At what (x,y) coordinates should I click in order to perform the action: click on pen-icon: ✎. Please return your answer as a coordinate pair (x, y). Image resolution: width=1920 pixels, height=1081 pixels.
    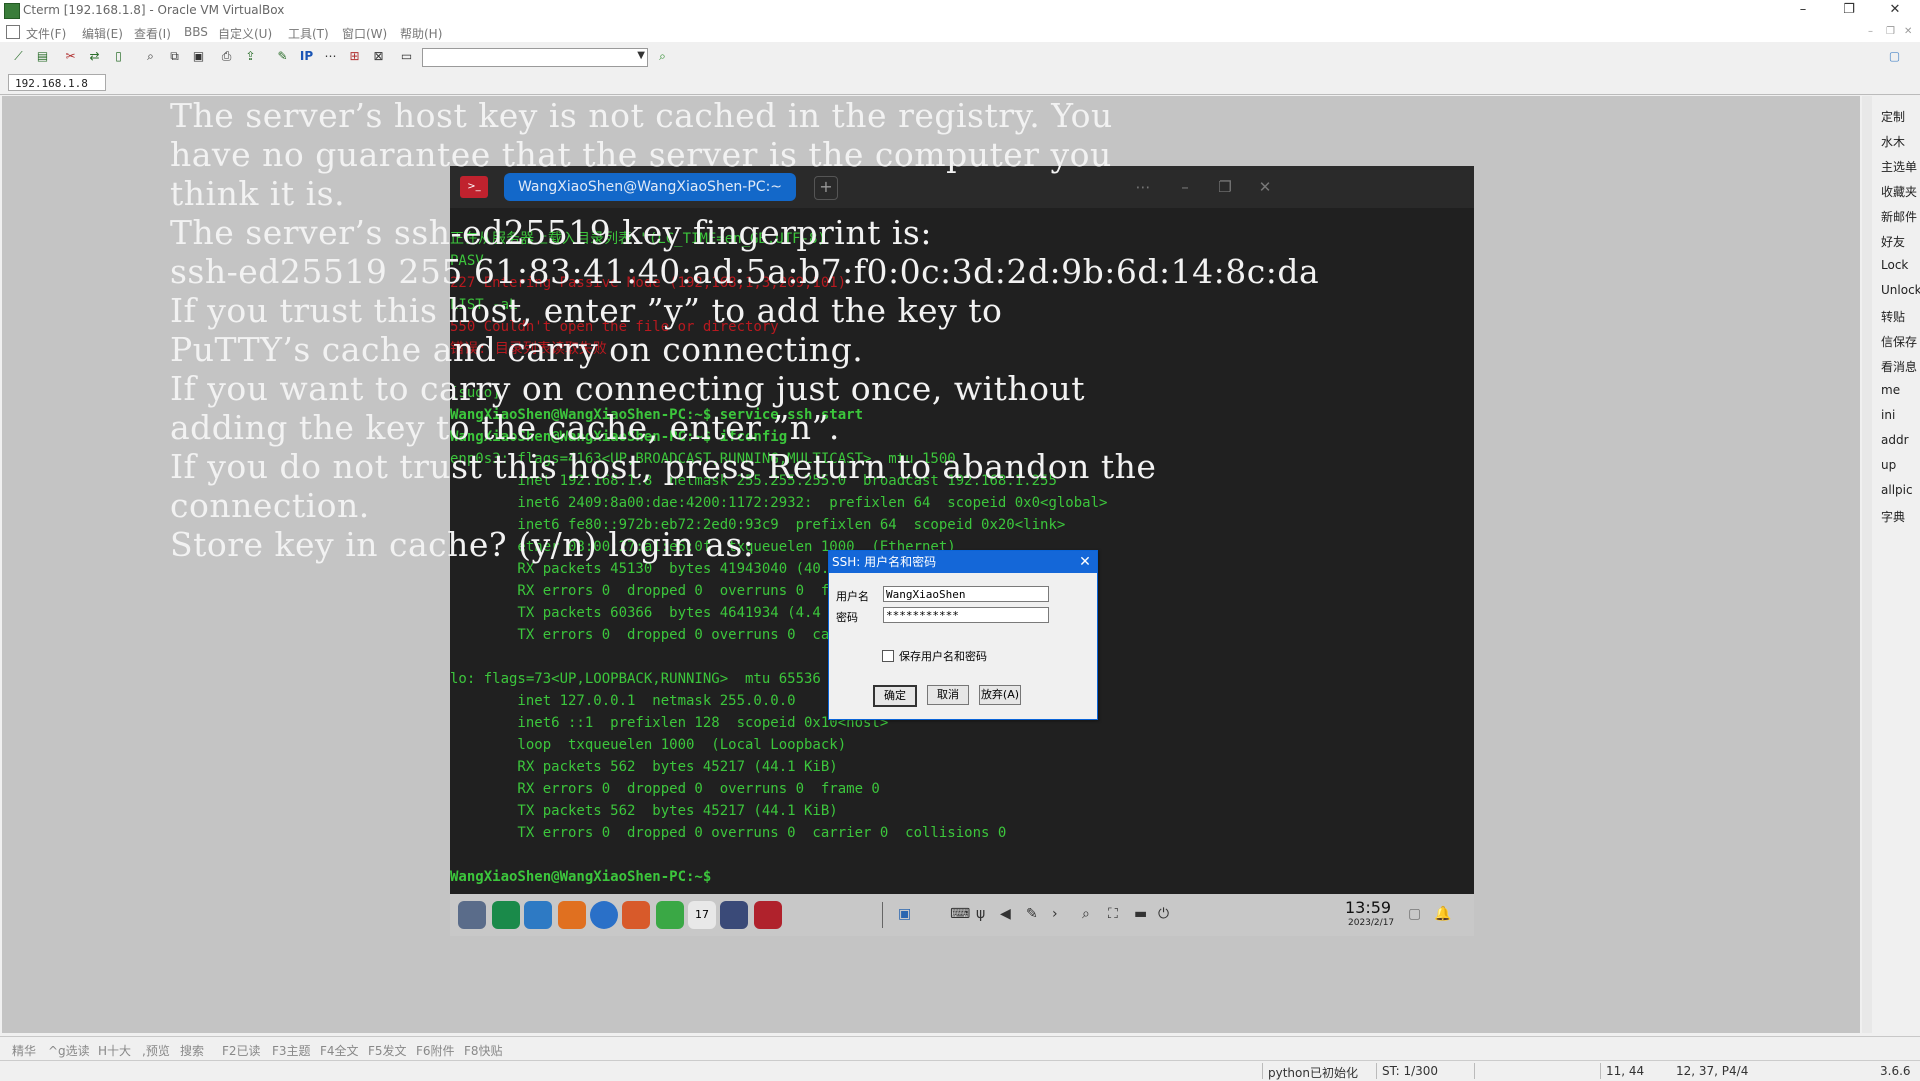
    Looking at the image, I should click on (1032, 914).